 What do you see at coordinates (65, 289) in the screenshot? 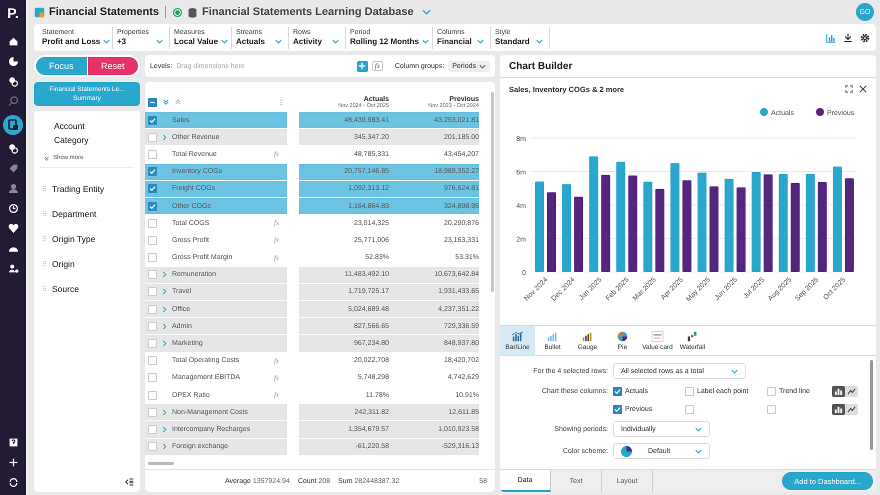
I see `dimension-item: Source` at bounding box center [65, 289].